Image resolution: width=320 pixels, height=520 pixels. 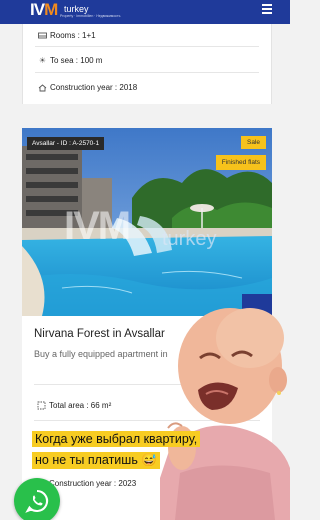 I want to click on meme-caption-line-2: но не ты платишь 😅, so click(x=96, y=460).